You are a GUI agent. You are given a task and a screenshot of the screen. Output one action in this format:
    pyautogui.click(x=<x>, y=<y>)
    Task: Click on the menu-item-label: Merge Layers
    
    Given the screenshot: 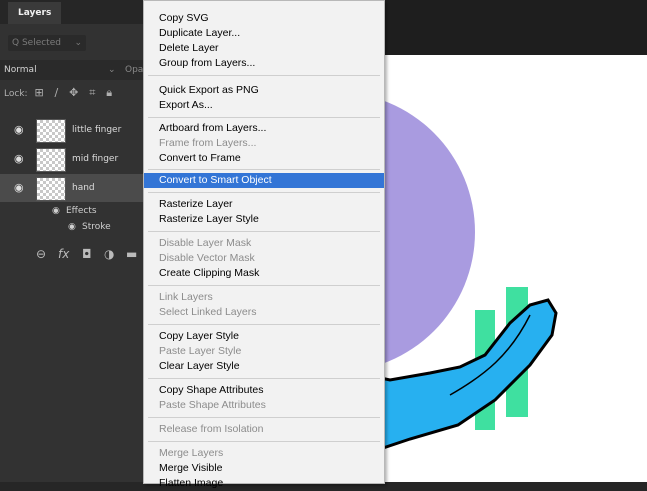 What is the action you would take?
    pyautogui.click(x=191, y=453)
    